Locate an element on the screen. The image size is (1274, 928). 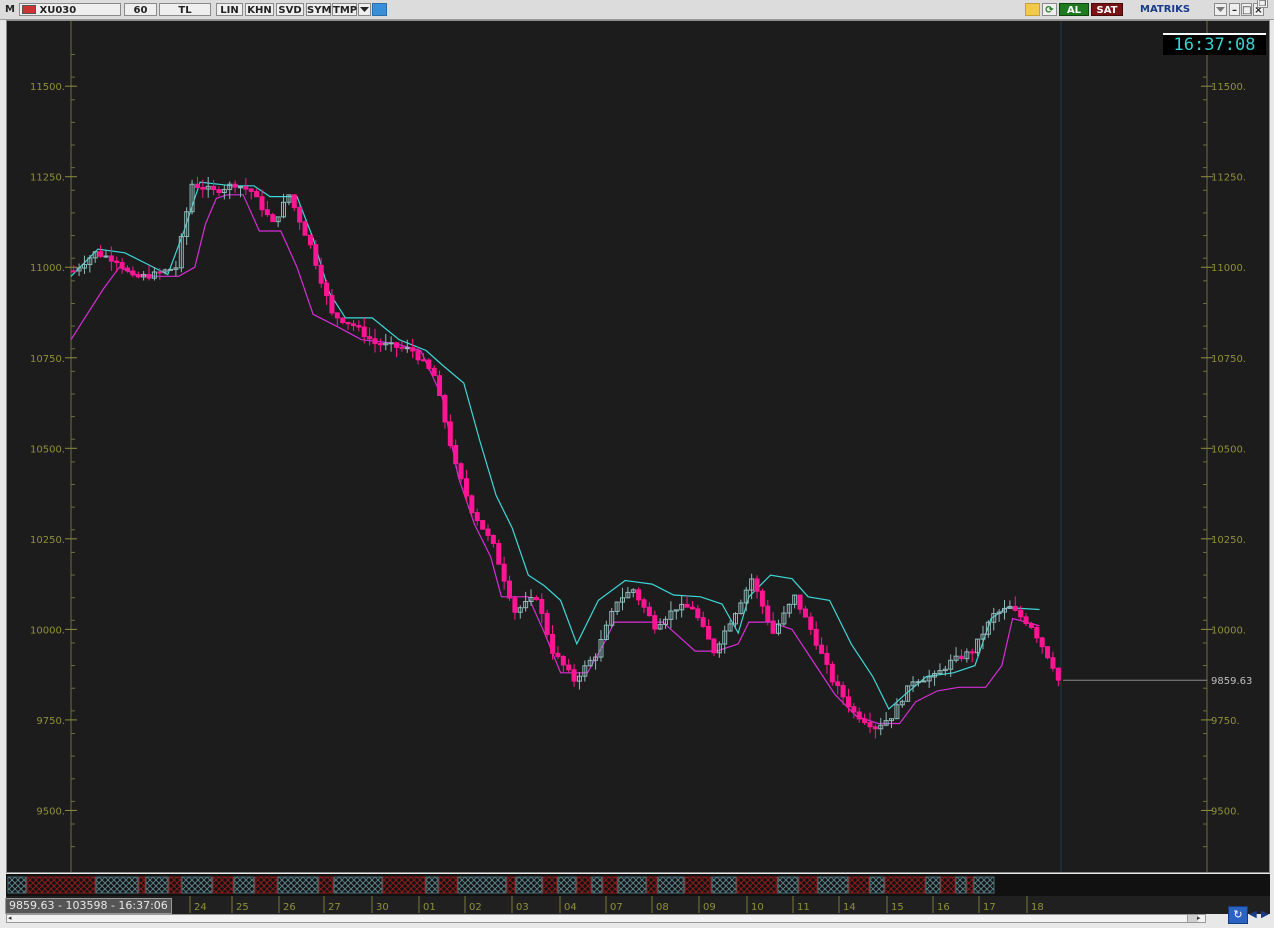
session-strip is located at coordinates (638, 885).